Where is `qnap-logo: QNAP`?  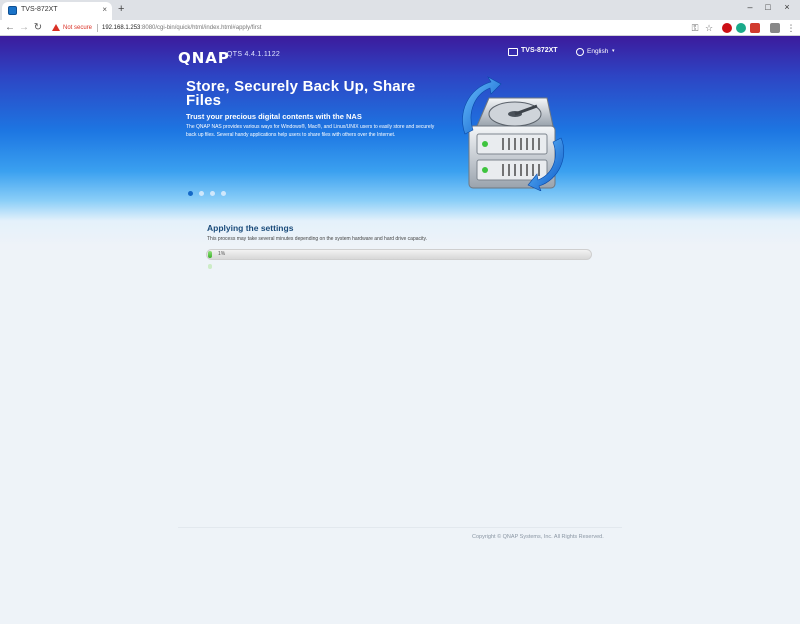 qnap-logo: QNAP is located at coordinates (204, 58).